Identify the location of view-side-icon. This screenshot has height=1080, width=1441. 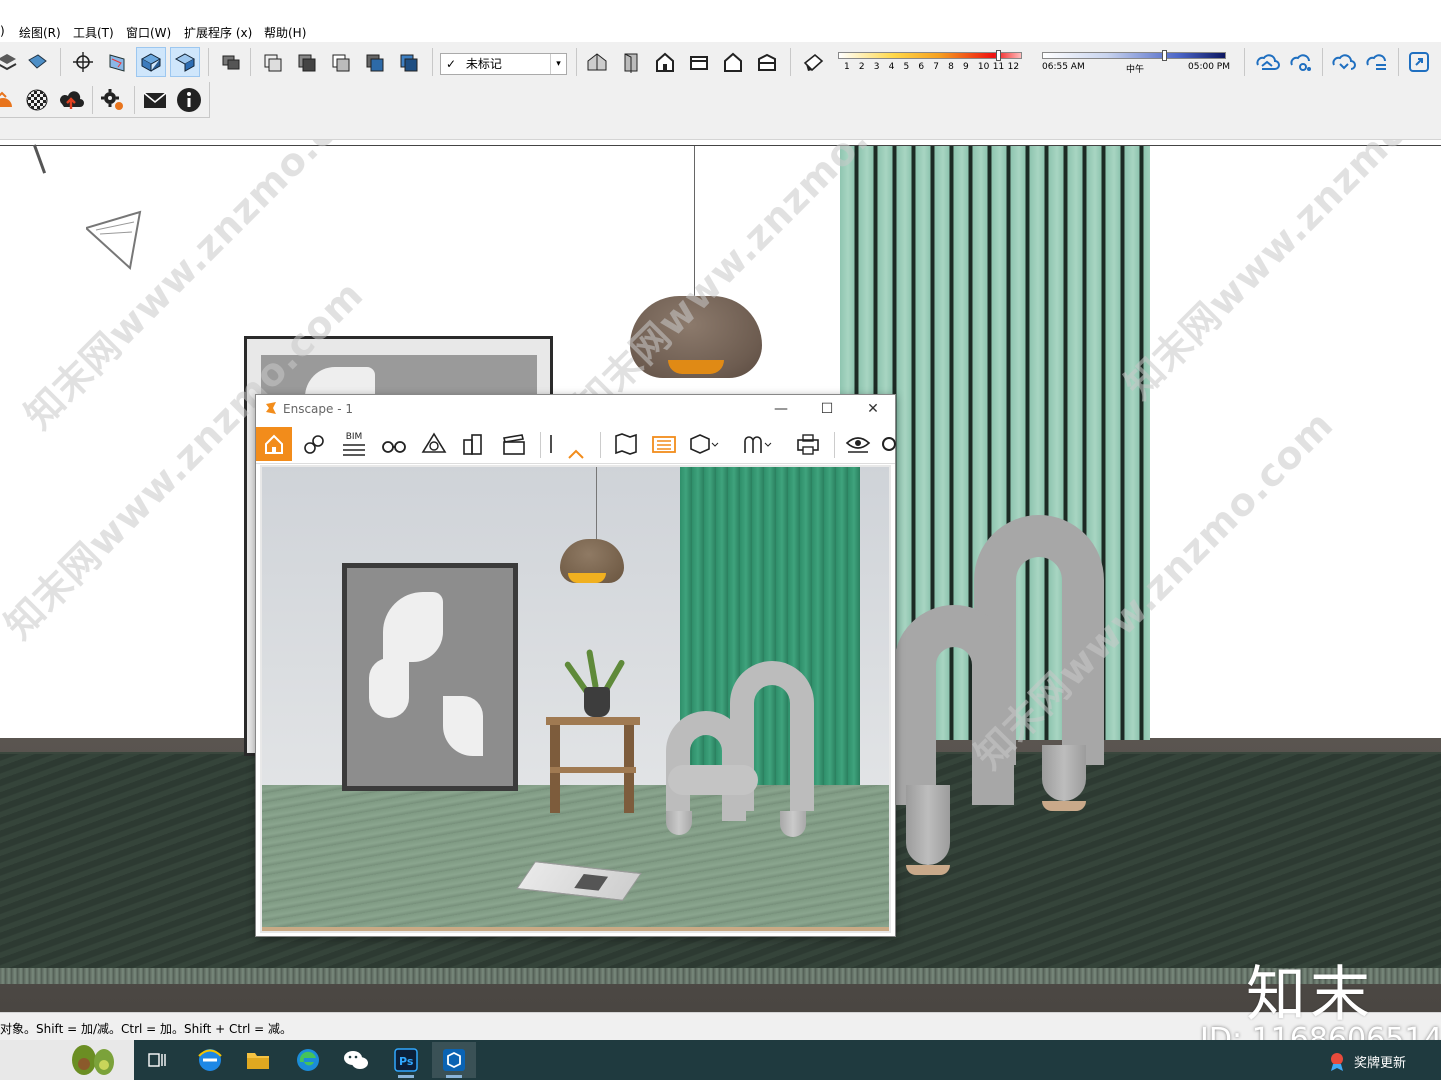
(631, 62).